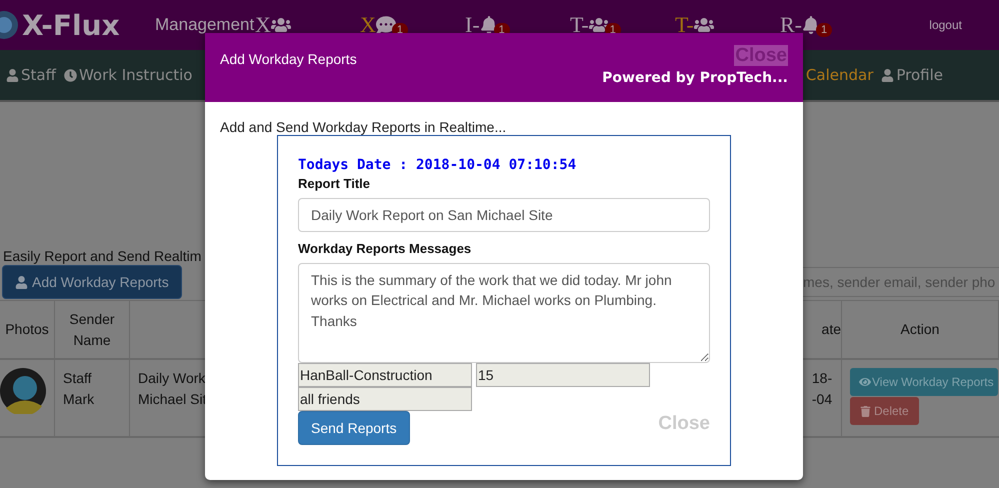 This screenshot has width=999, height=488. What do you see at coordinates (504, 215) in the screenshot?
I see `report-title-field: Daily Work Report on San Michael Site` at bounding box center [504, 215].